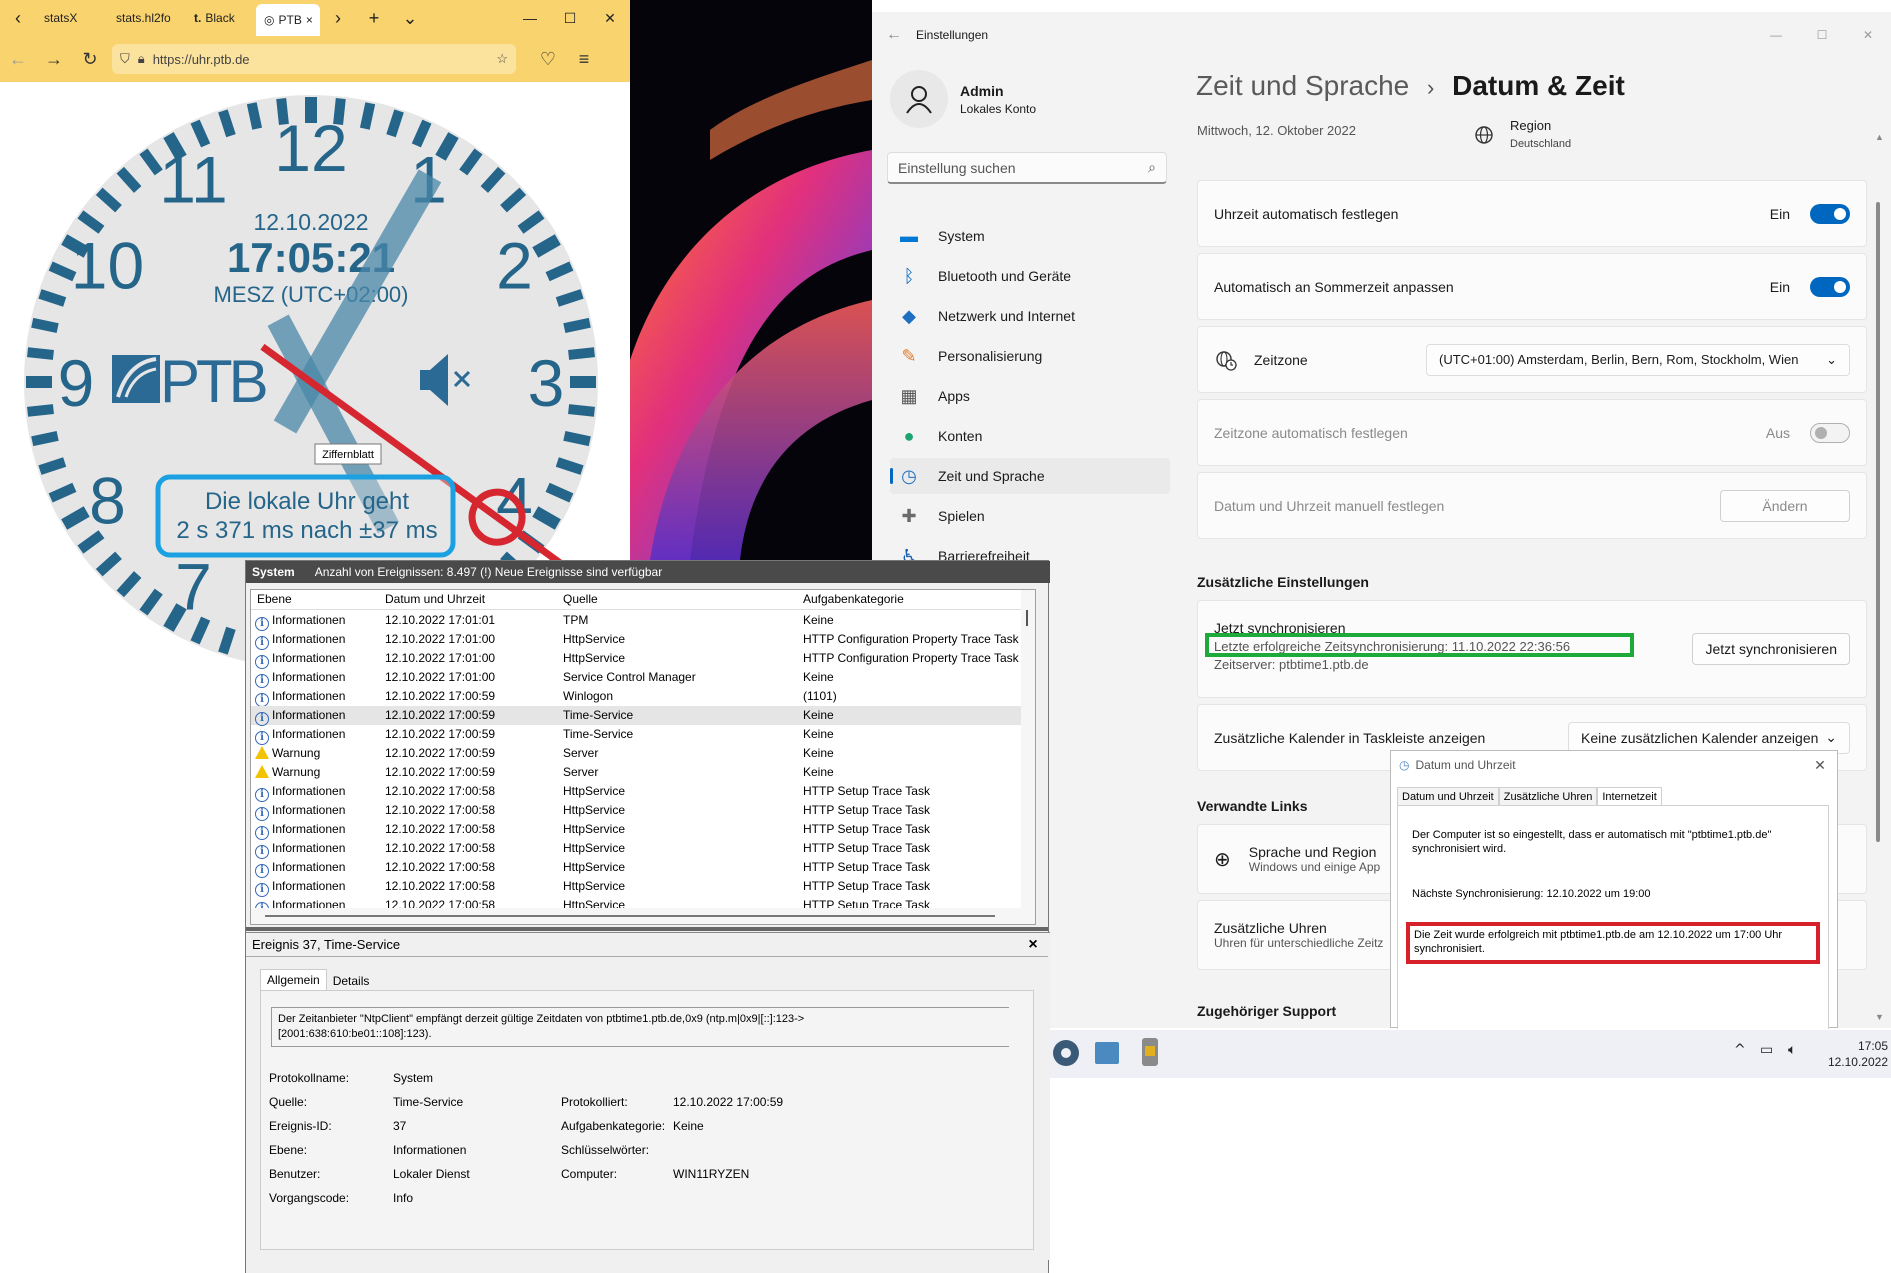  What do you see at coordinates (262, 795) in the screenshot?
I see `information-icon: i` at bounding box center [262, 795].